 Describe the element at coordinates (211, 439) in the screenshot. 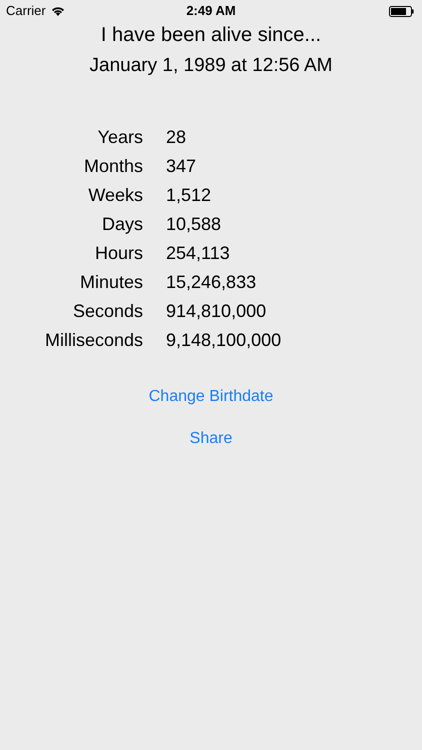

I see `share-button: Share` at that location.